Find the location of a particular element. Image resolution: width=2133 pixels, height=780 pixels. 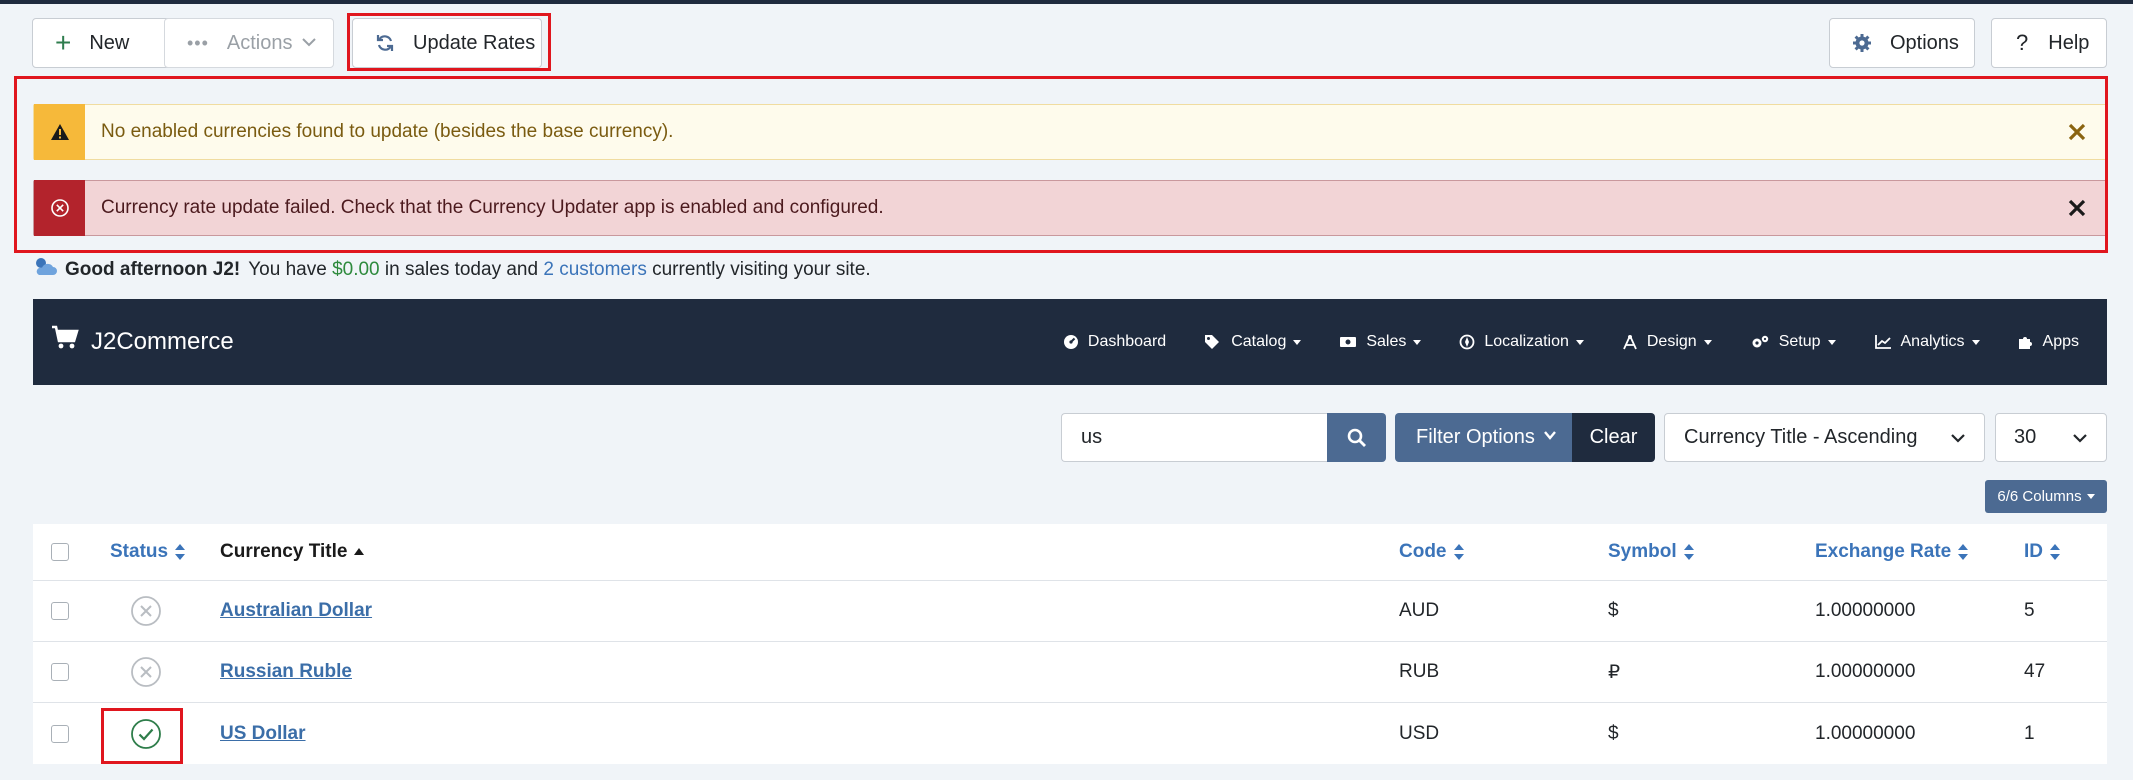

nav-label: Analytics is located at coordinates (1932, 341).